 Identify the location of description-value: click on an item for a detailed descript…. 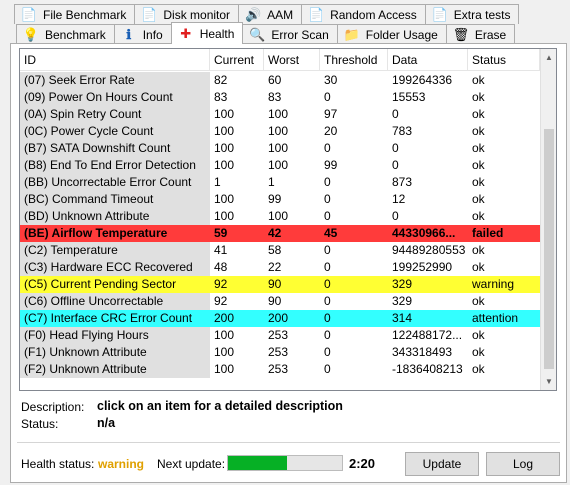
(220, 406).